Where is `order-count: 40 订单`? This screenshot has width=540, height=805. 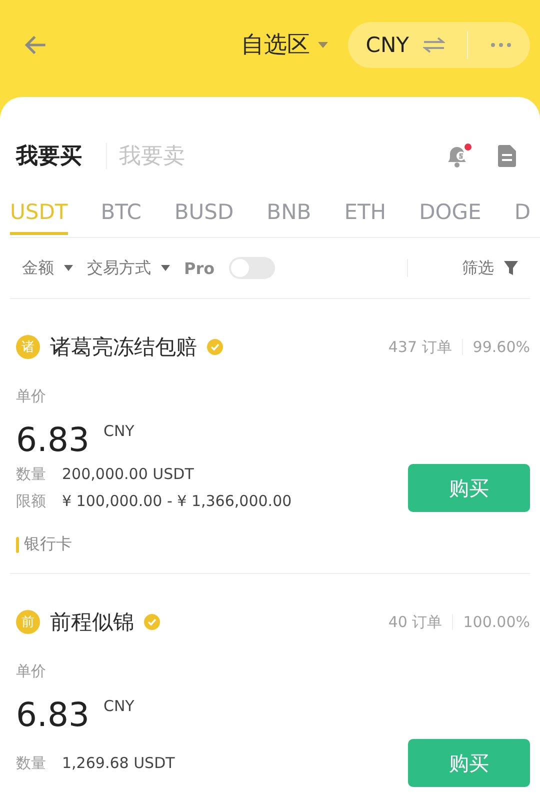
order-count: 40 订单 is located at coordinates (415, 622).